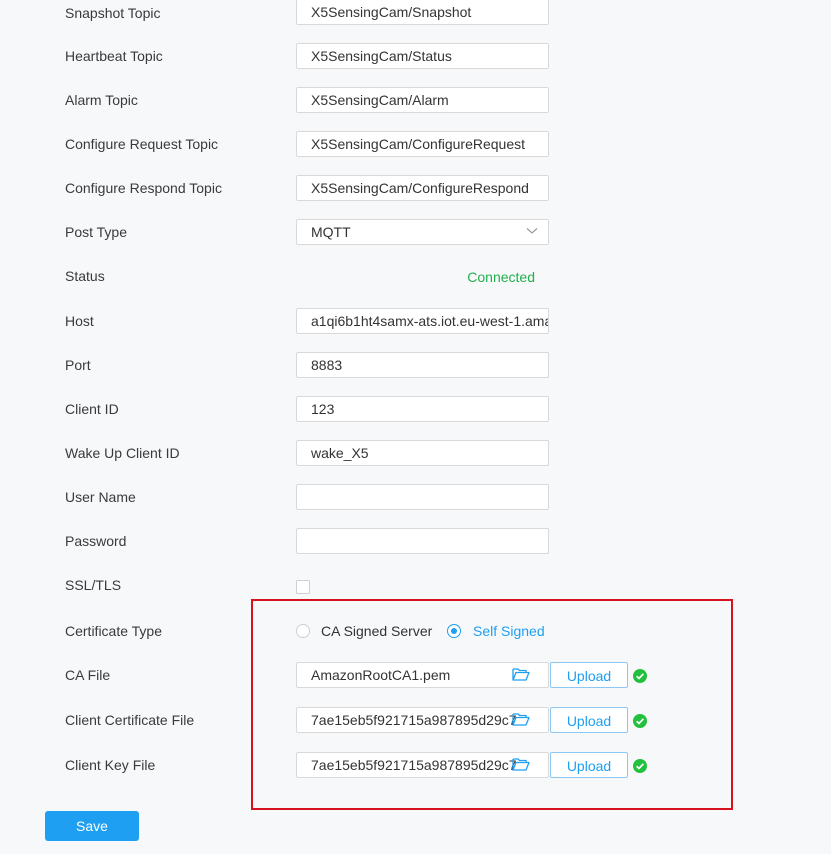 The width and height of the screenshot is (831, 854). Describe the element at coordinates (422, 188) in the screenshot. I see `configure-respond-topic-input: X5SensingCam/ConfigureRespond` at that location.